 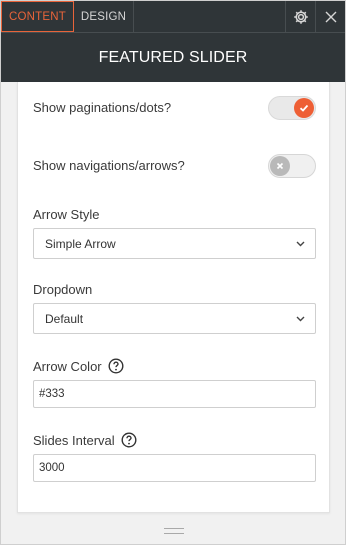 What do you see at coordinates (174, 318) in the screenshot?
I see `dropdown-select: Default` at bounding box center [174, 318].